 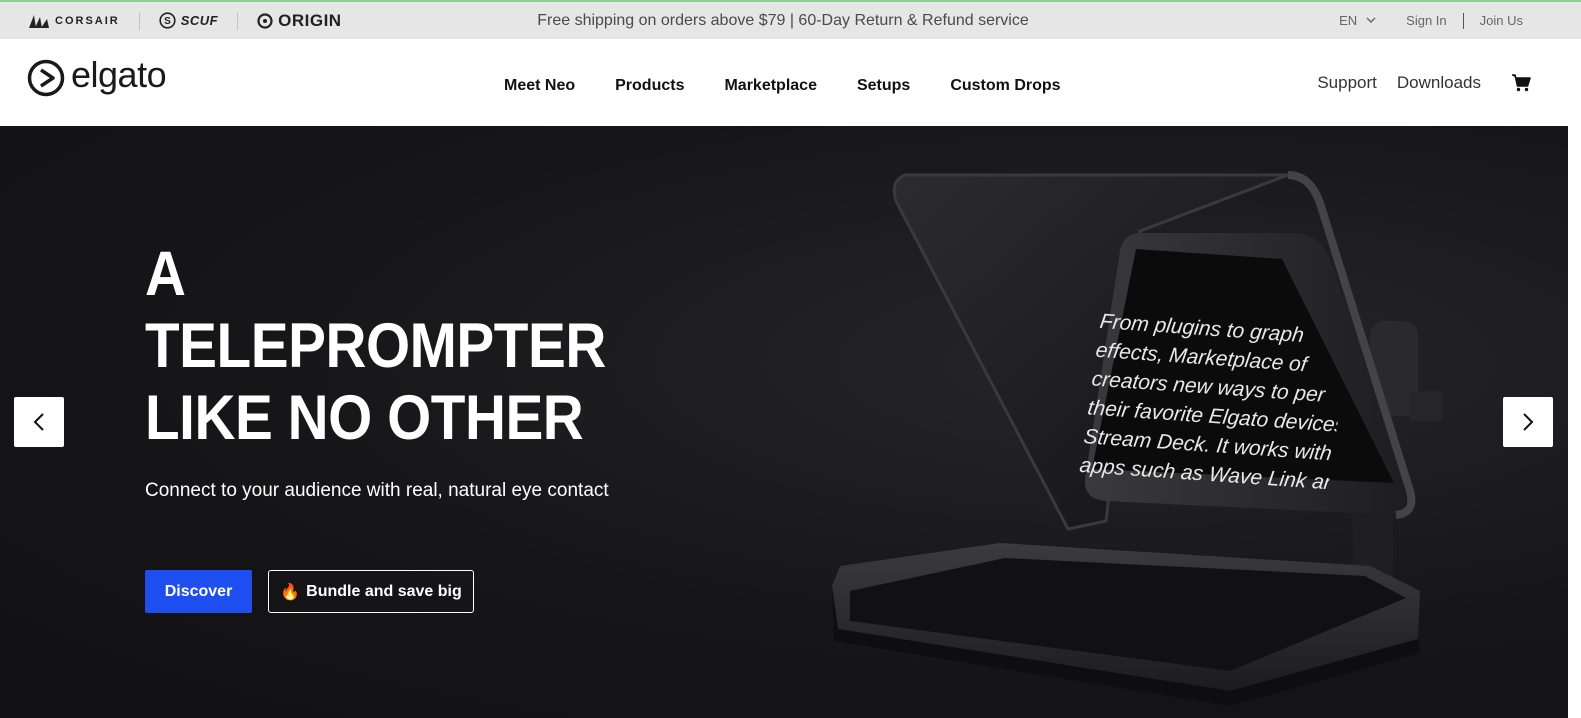 I want to click on hero-title: A TELEPROMPTER LIKE NO OTHER, so click(x=375, y=346).